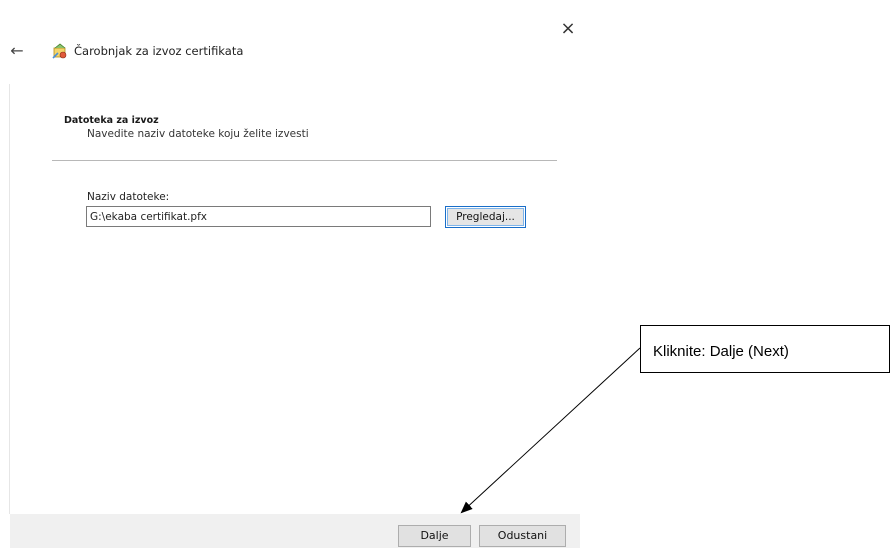  Describe the element at coordinates (128, 197) in the screenshot. I see `filename-label: Naziv datoteke:` at that location.